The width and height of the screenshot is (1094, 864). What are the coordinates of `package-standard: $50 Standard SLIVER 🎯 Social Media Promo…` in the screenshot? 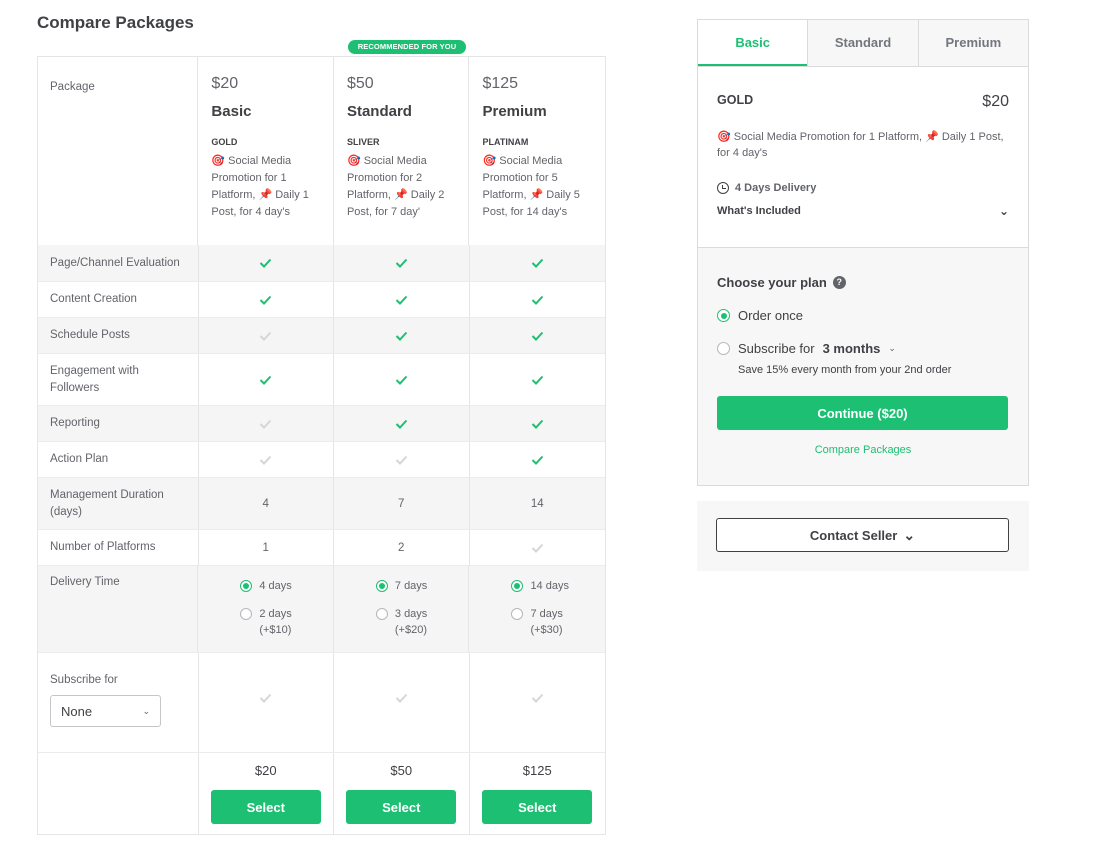 It's located at (400, 151).